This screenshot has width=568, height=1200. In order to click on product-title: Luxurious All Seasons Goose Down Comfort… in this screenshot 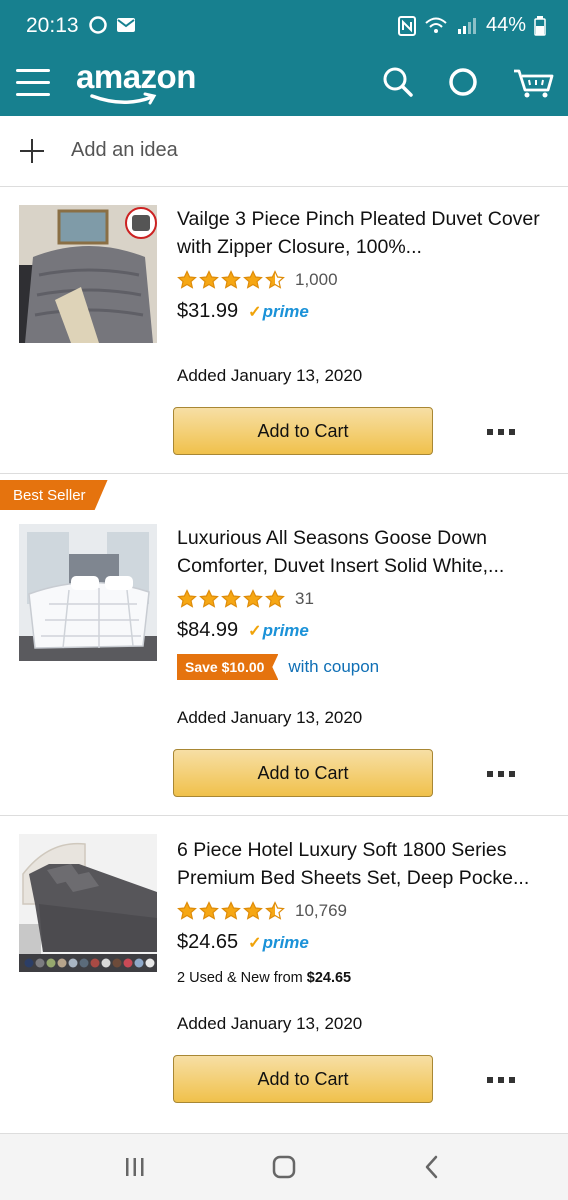, I will do `click(362, 552)`.